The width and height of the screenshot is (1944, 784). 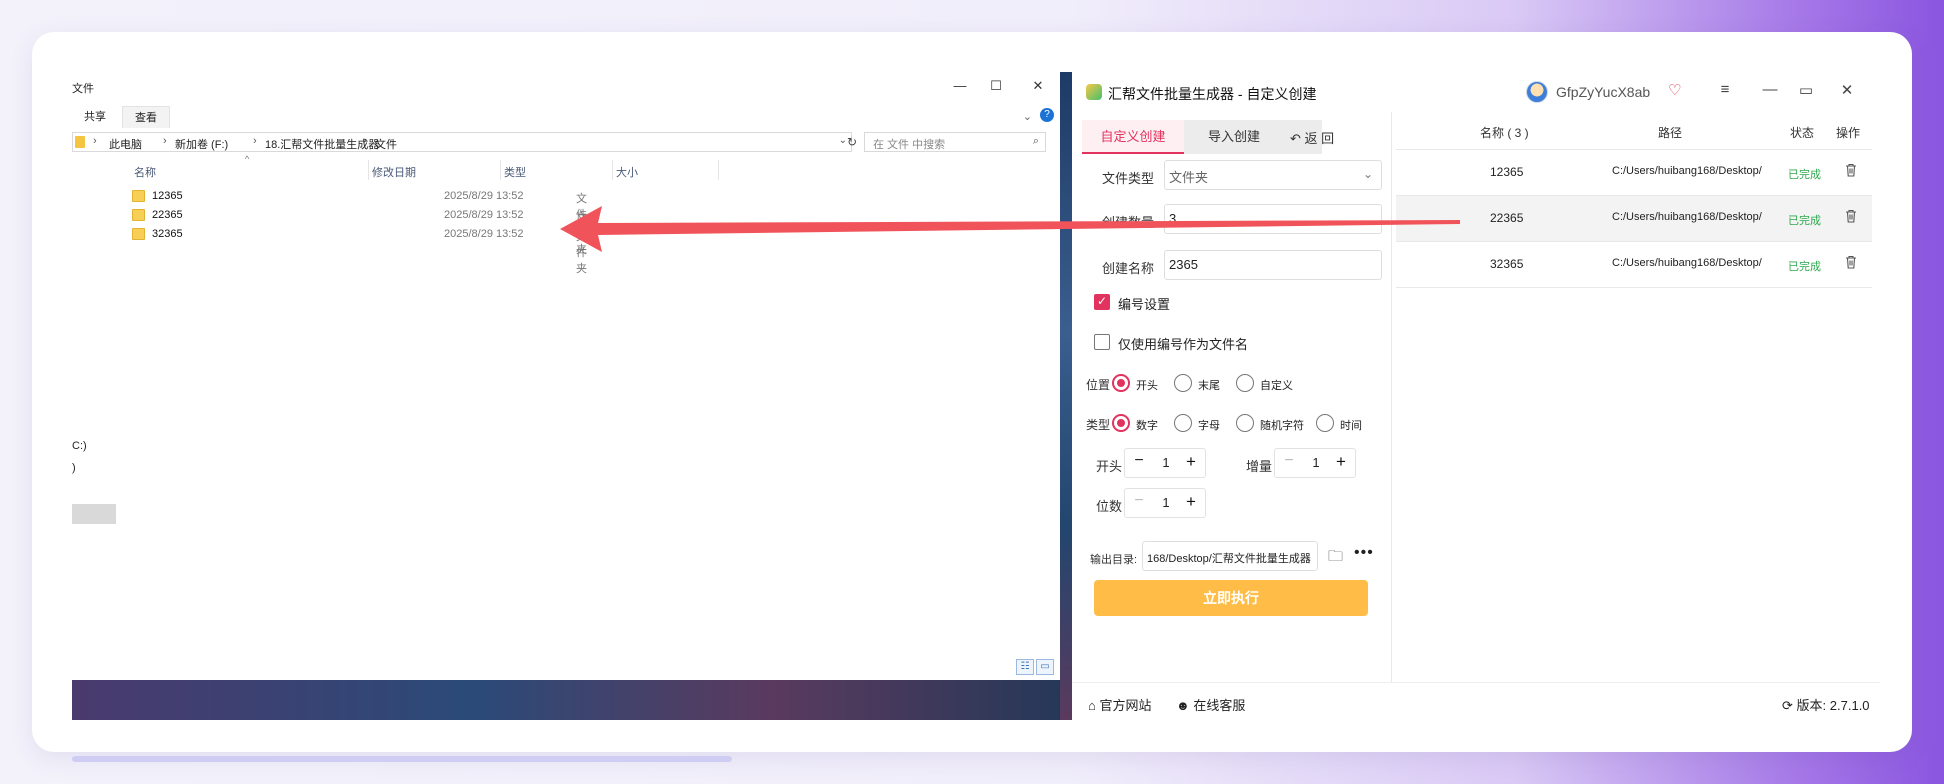 I want to click on position-radio-start, so click(x=1121, y=383).